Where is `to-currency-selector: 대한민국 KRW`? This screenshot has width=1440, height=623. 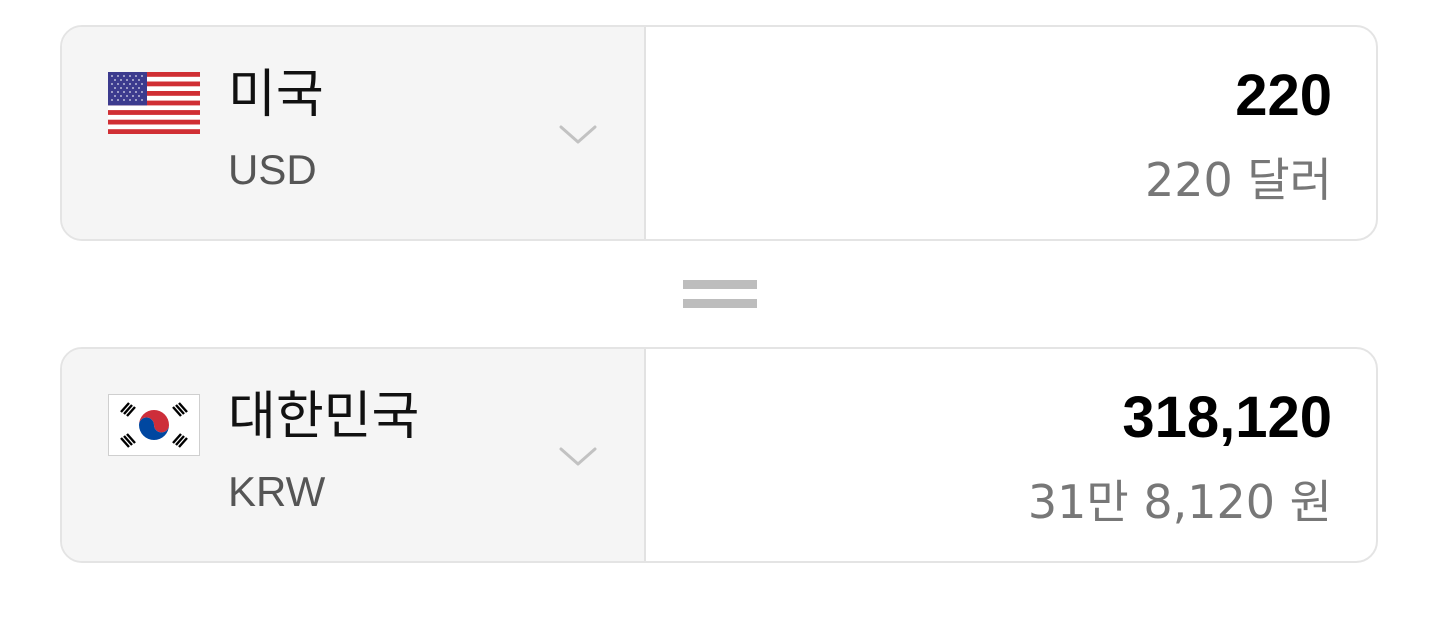 to-currency-selector: 대한민국 KRW is located at coordinates (354, 455).